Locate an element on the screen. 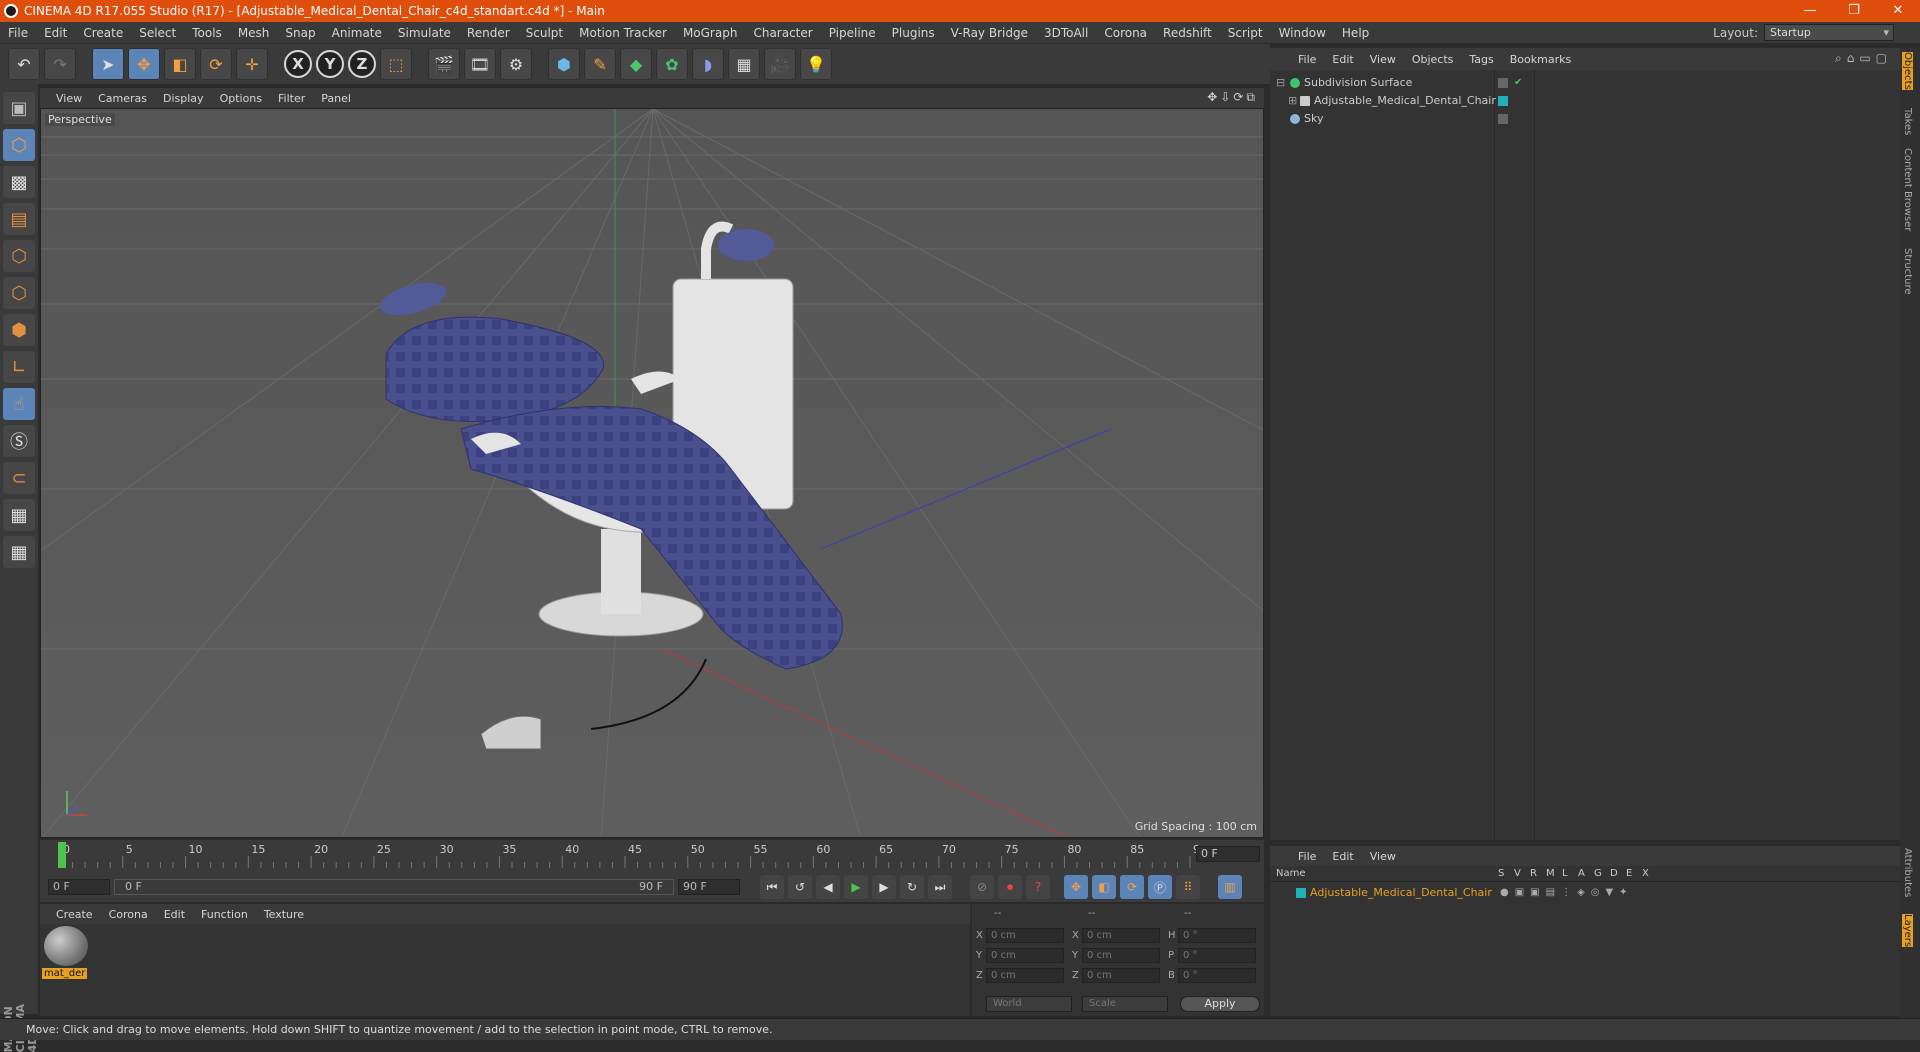 The width and height of the screenshot is (1920, 1052). layers-menu-file: File is located at coordinates (1307, 856).